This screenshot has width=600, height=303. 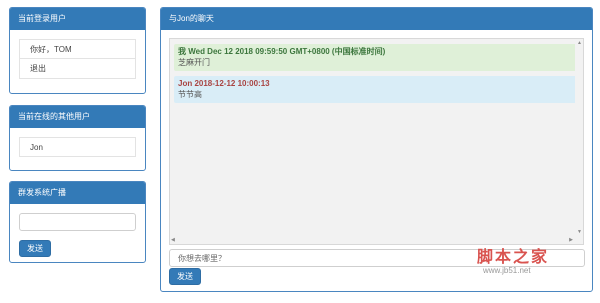 I want to click on scroll-right-arrow-icon: ▶, so click(x=571, y=240).